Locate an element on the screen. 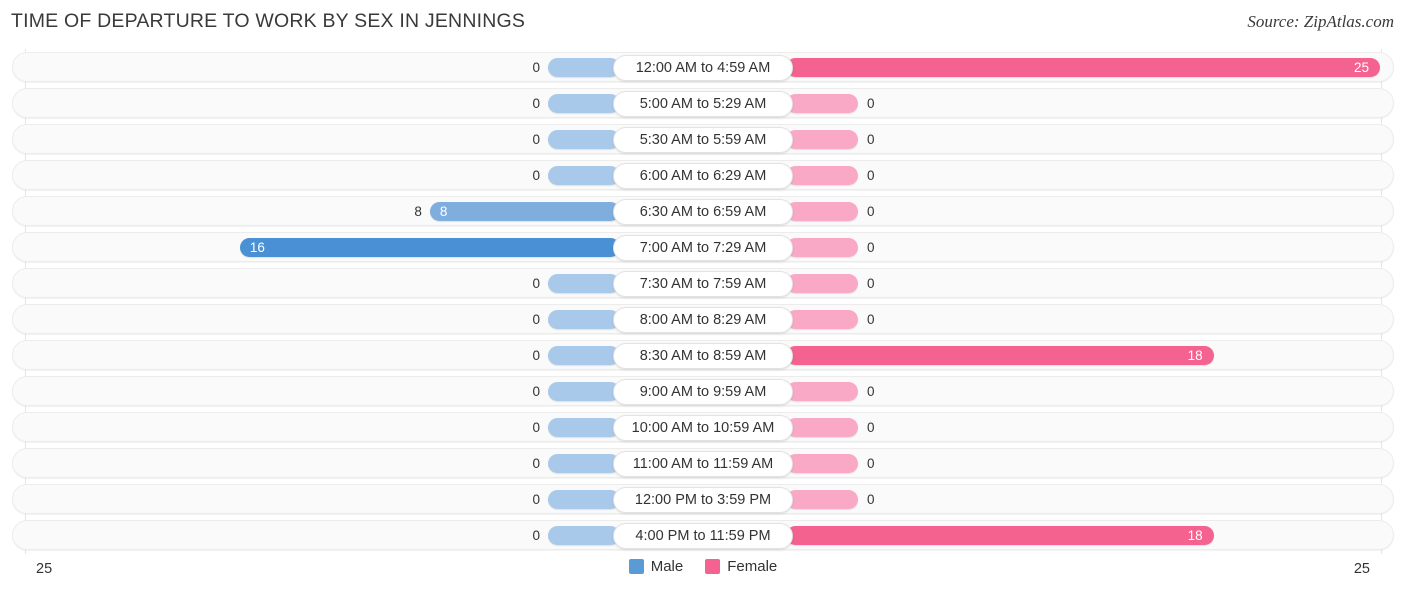 This screenshot has width=1406, height=595. legend-item-female: Female is located at coordinates (741, 566).